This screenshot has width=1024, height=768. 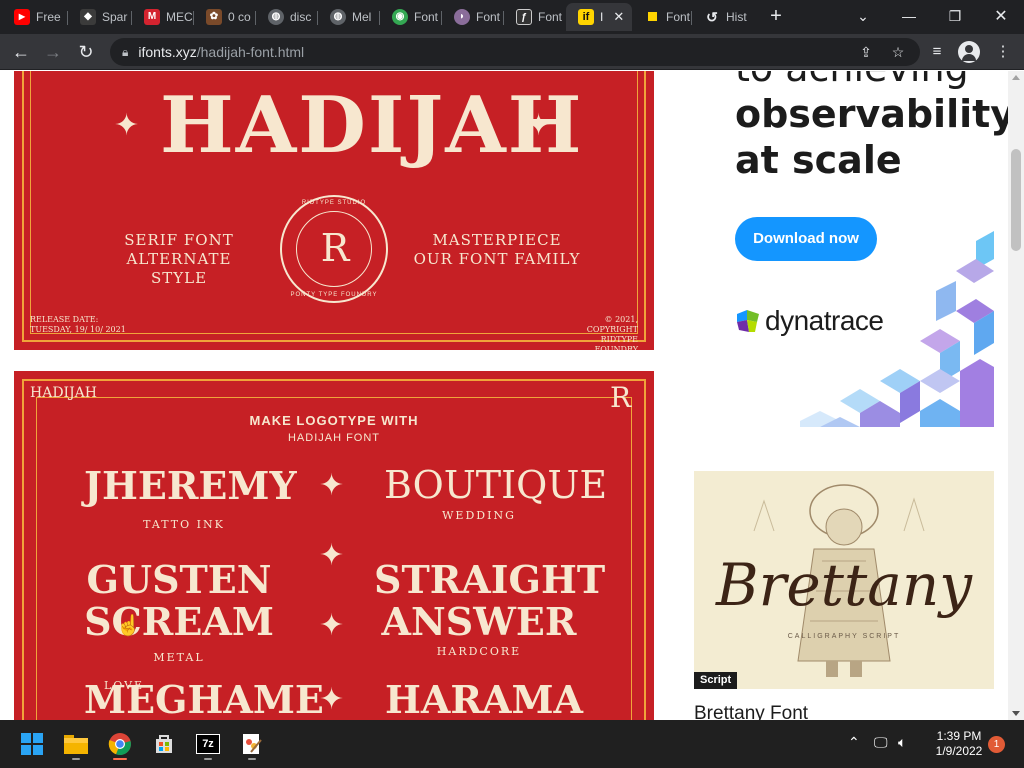 What do you see at coordinates (167, 52) in the screenshot?
I see `url-host: ifonts.xyz` at bounding box center [167, 52].